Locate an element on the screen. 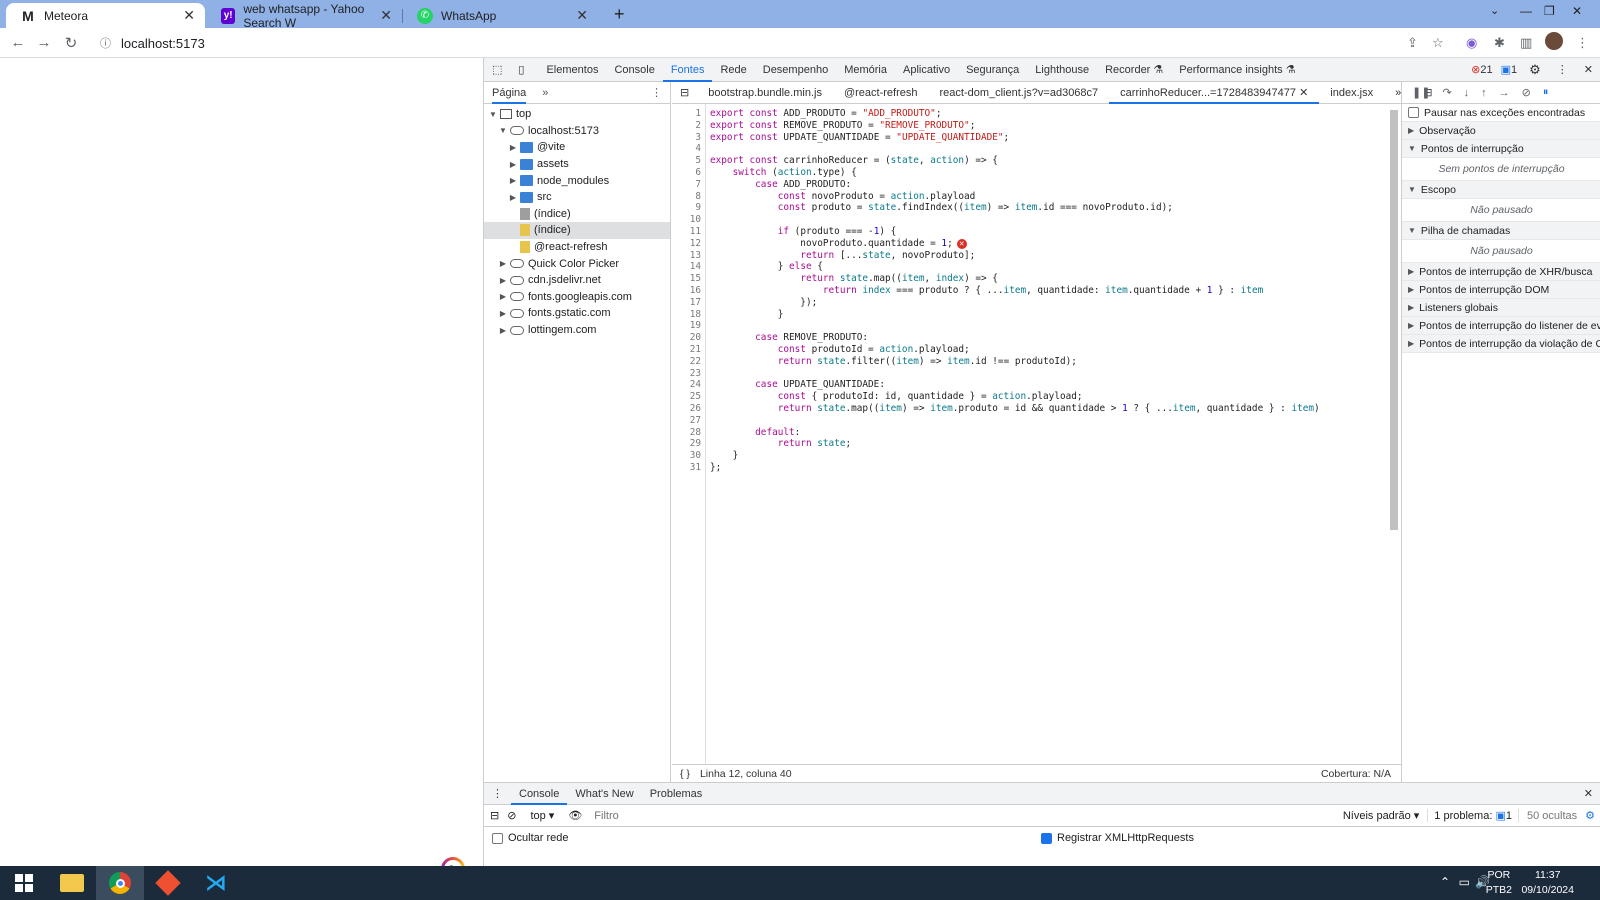 Image resolution: width=1600 pixels, height=900 pixels. new-tab-button: + is located at coordinates (619, 14).